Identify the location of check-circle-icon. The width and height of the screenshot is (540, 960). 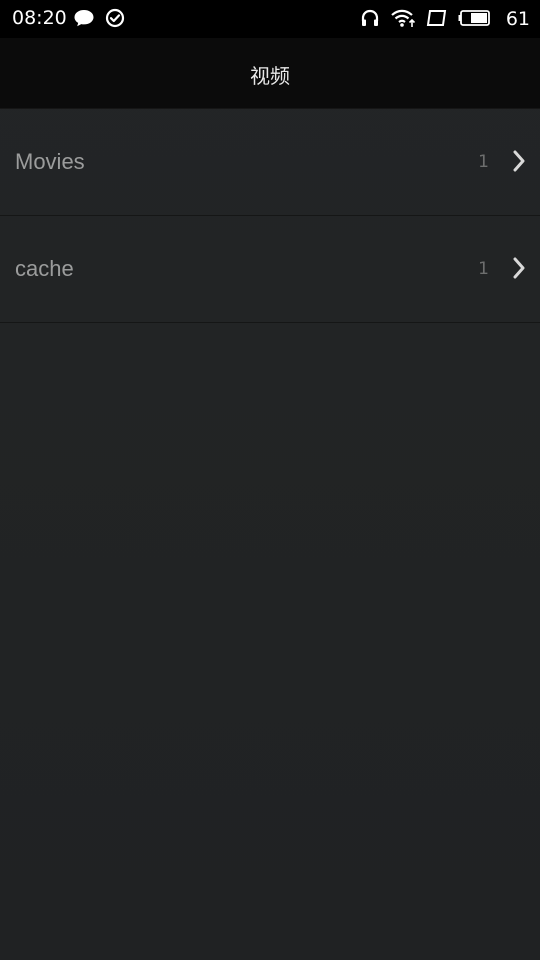
(115, 20).